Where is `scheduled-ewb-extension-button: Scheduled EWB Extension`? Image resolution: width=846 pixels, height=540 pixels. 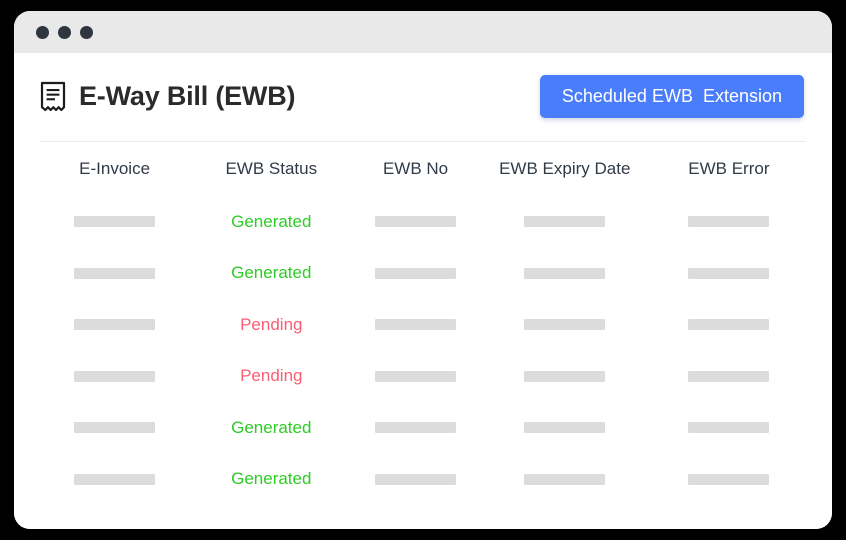 scheduled-ewb-extension-button: Scheduled EWB Extension is located at coordinates (671, 96).